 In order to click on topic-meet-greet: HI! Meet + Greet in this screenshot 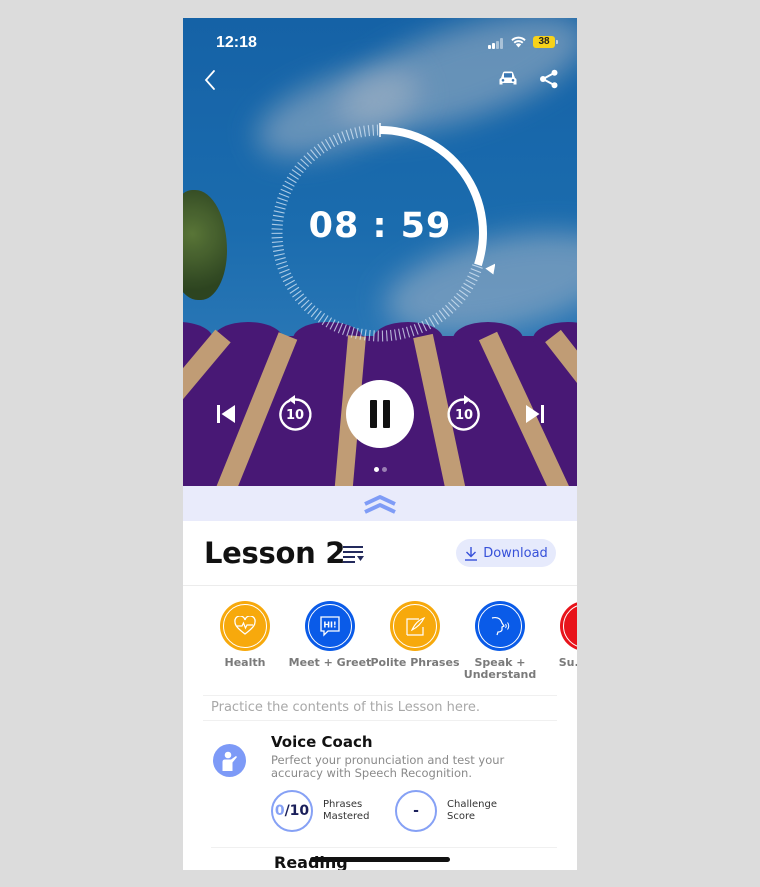, I will do `click(330, 635)`.